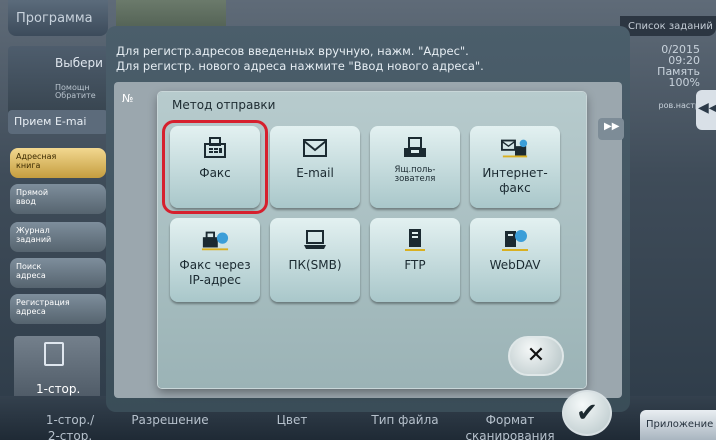 The image size is (716, 440). I want to click on method-user-box-button: Ящ.поль- зователя, so click(415, 167).